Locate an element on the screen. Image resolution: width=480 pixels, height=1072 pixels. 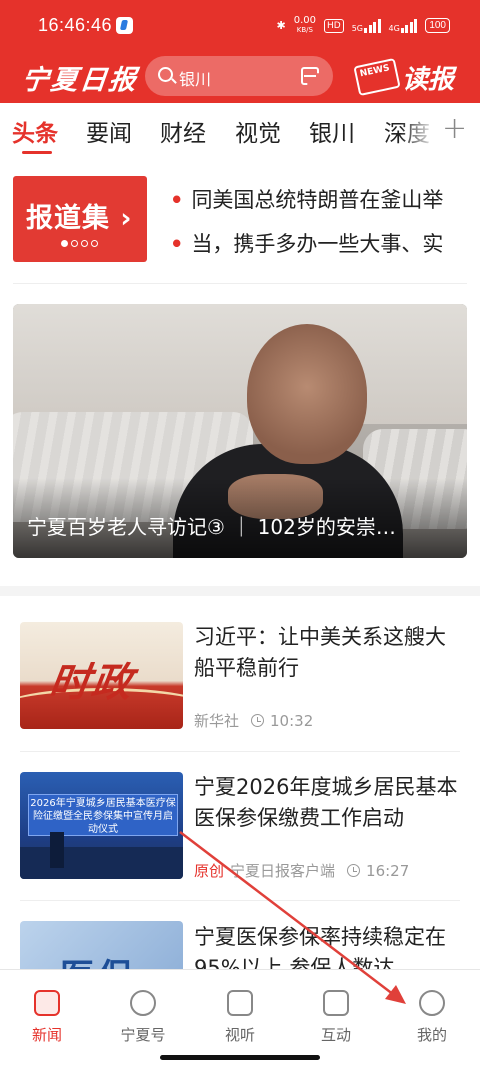
article-meta: 原创 宁夏日报客户端 16:27 is located at coordinates (301, 870).